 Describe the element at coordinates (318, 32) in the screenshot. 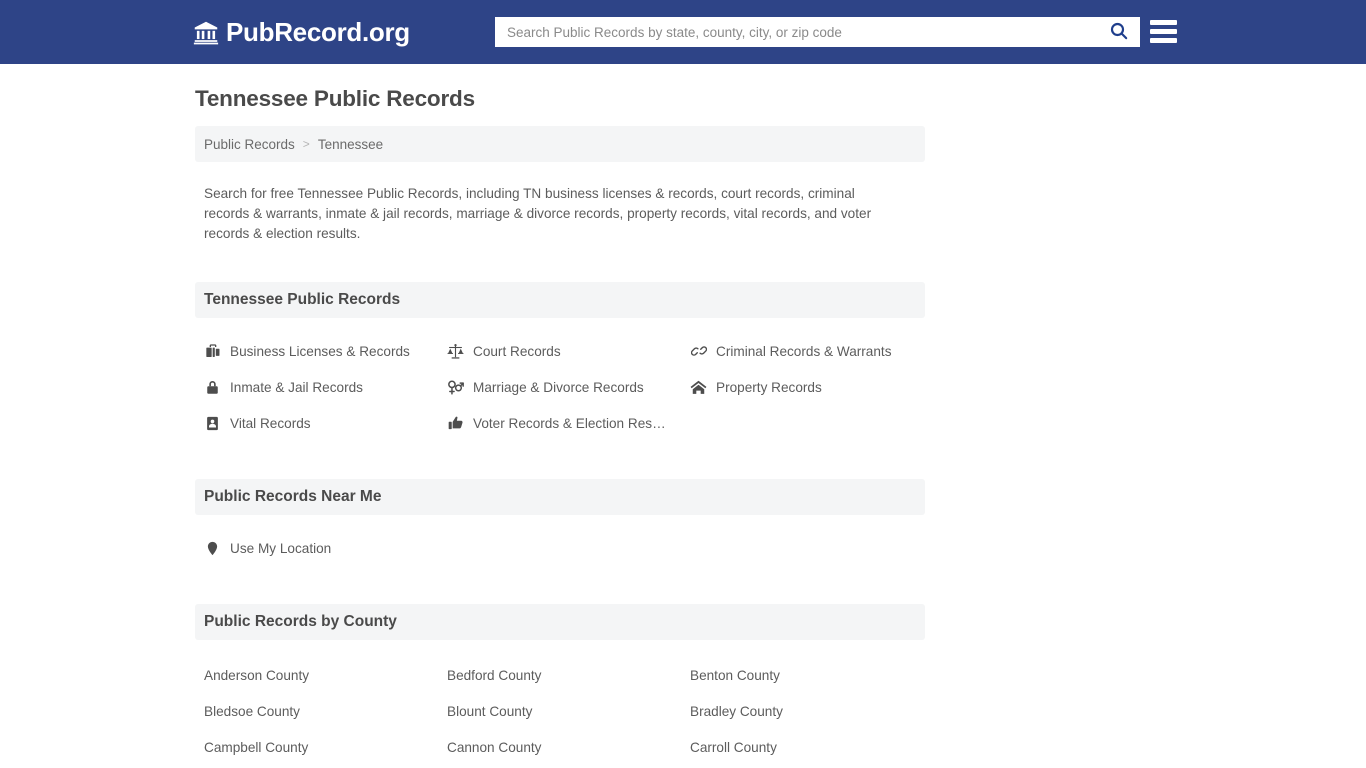

I see `site-logo-text: PubRecord.org` at that location.